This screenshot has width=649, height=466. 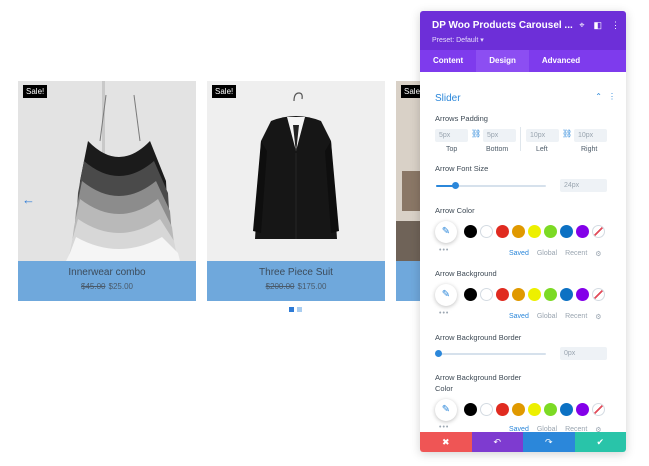 What do you see at coordinates (107, 272) in the screenshot?
I see `product-name: Innerwear combo` at bounding box center [107, 272].